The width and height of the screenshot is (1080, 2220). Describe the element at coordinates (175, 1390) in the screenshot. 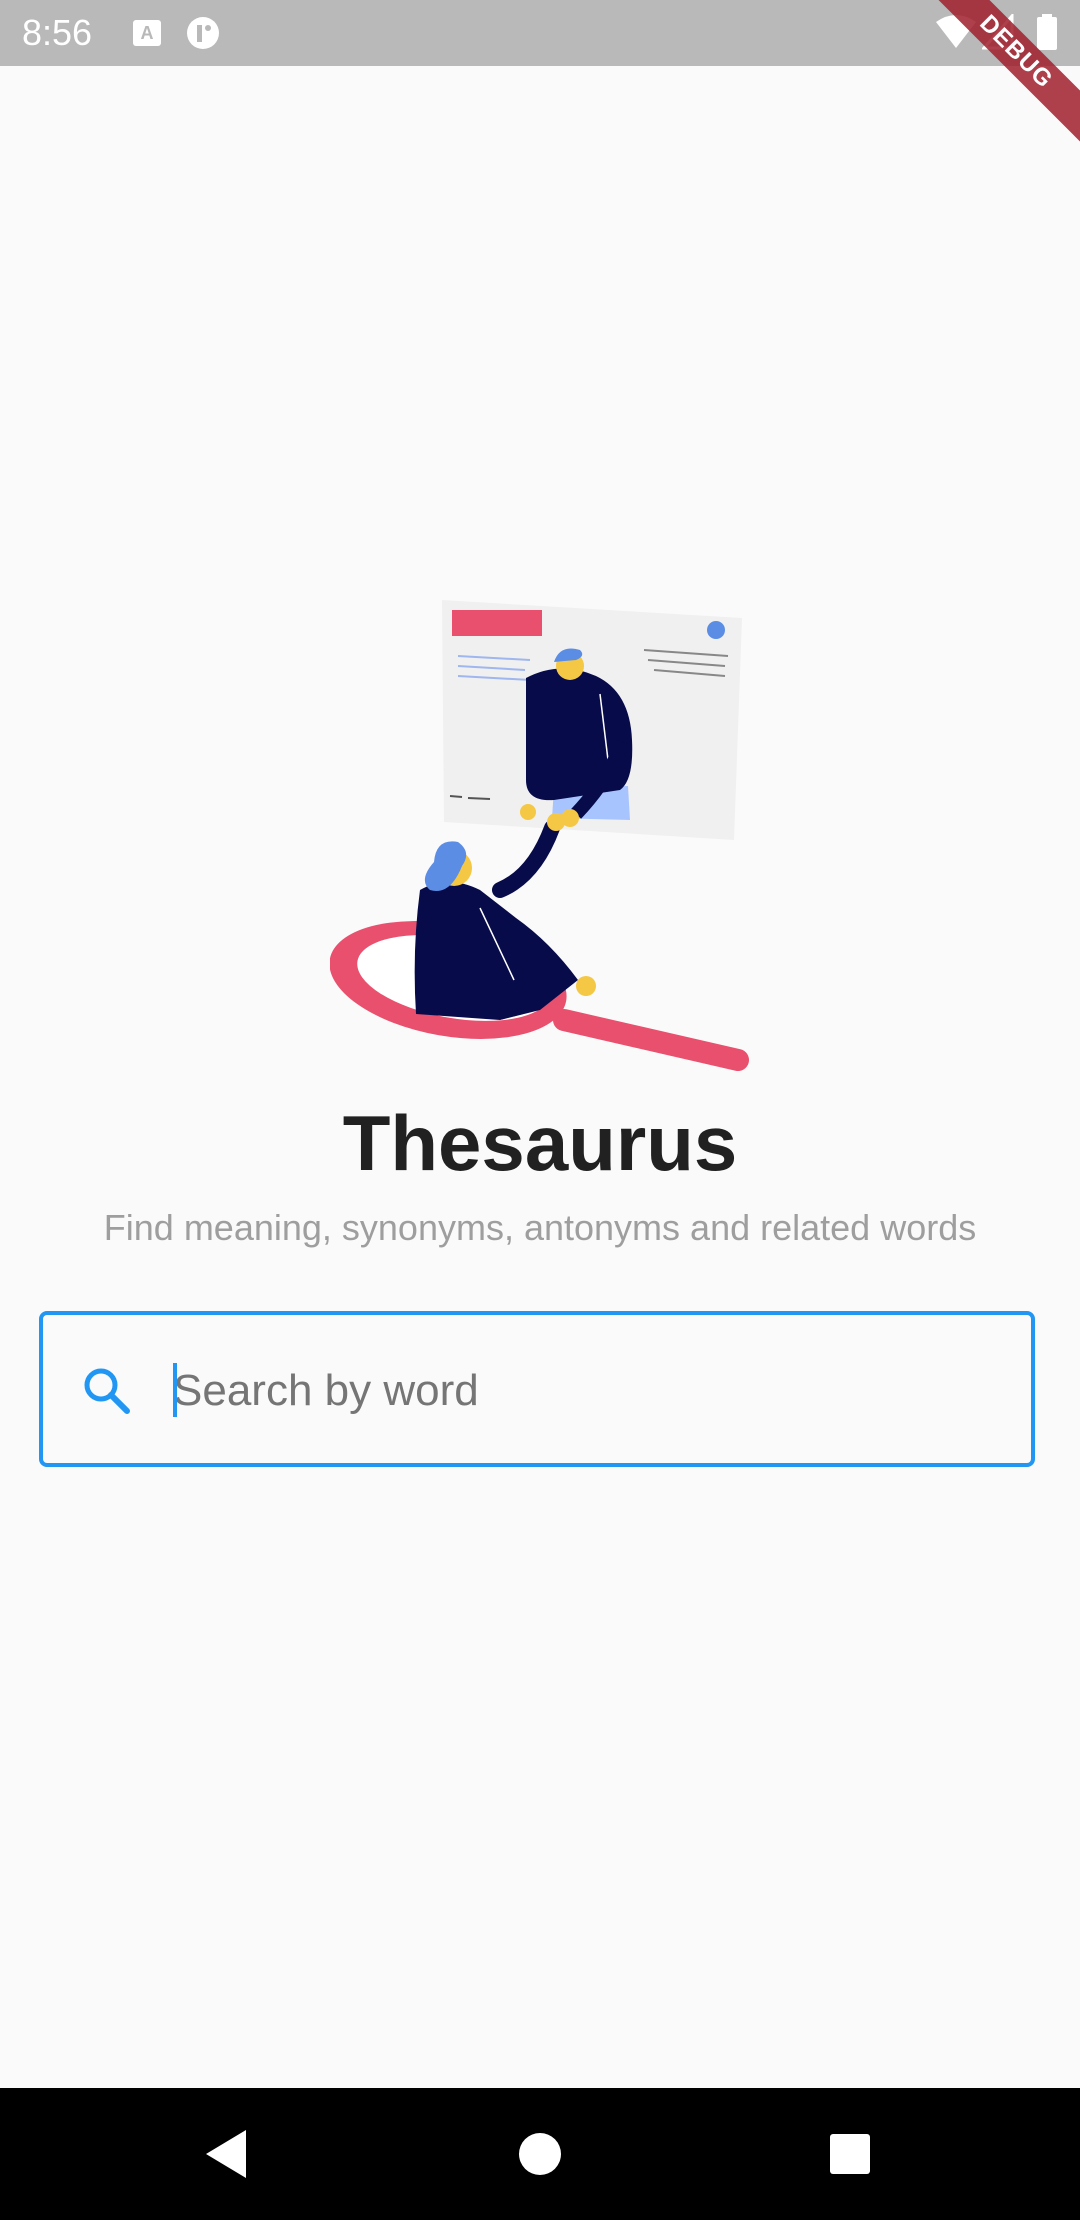

I see `text-caret` at that location.